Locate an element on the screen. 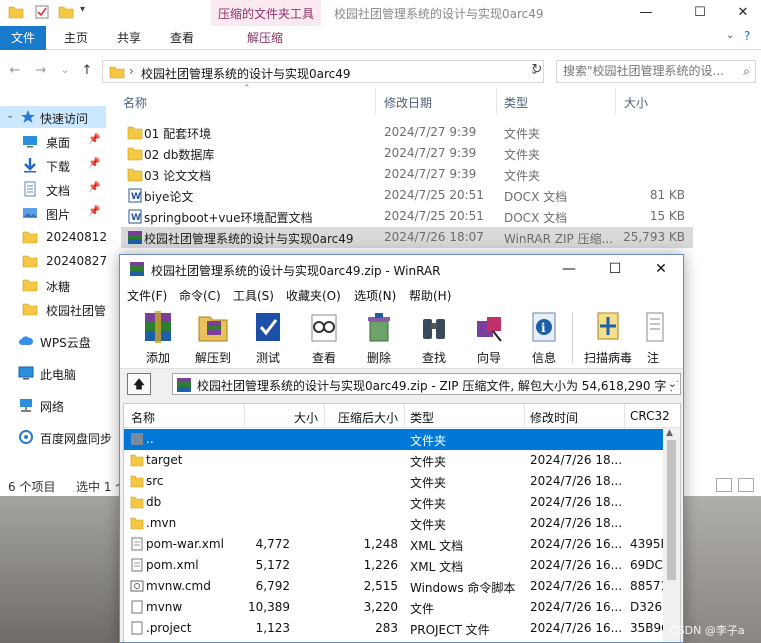  nav-downloads: 下载 📌 is located at coordinates (53, 165).